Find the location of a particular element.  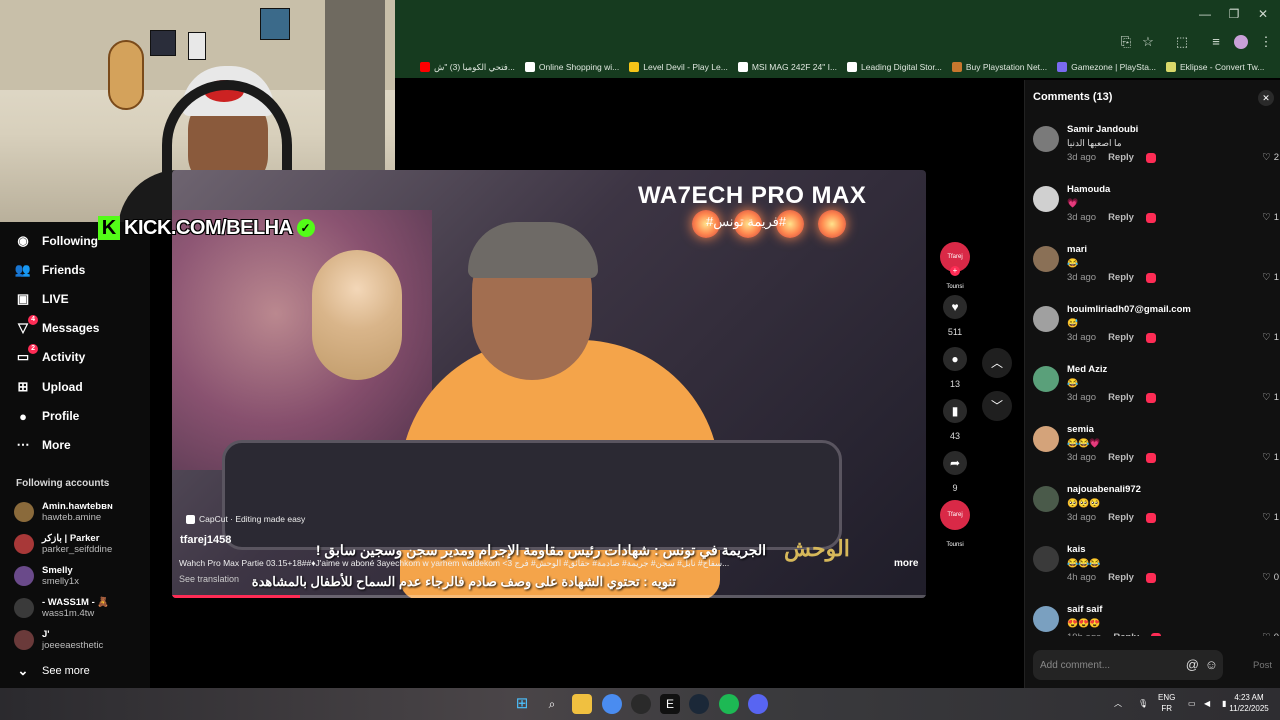

tray-overflow-icon: ︿ is located at coordinates (1118, 703).